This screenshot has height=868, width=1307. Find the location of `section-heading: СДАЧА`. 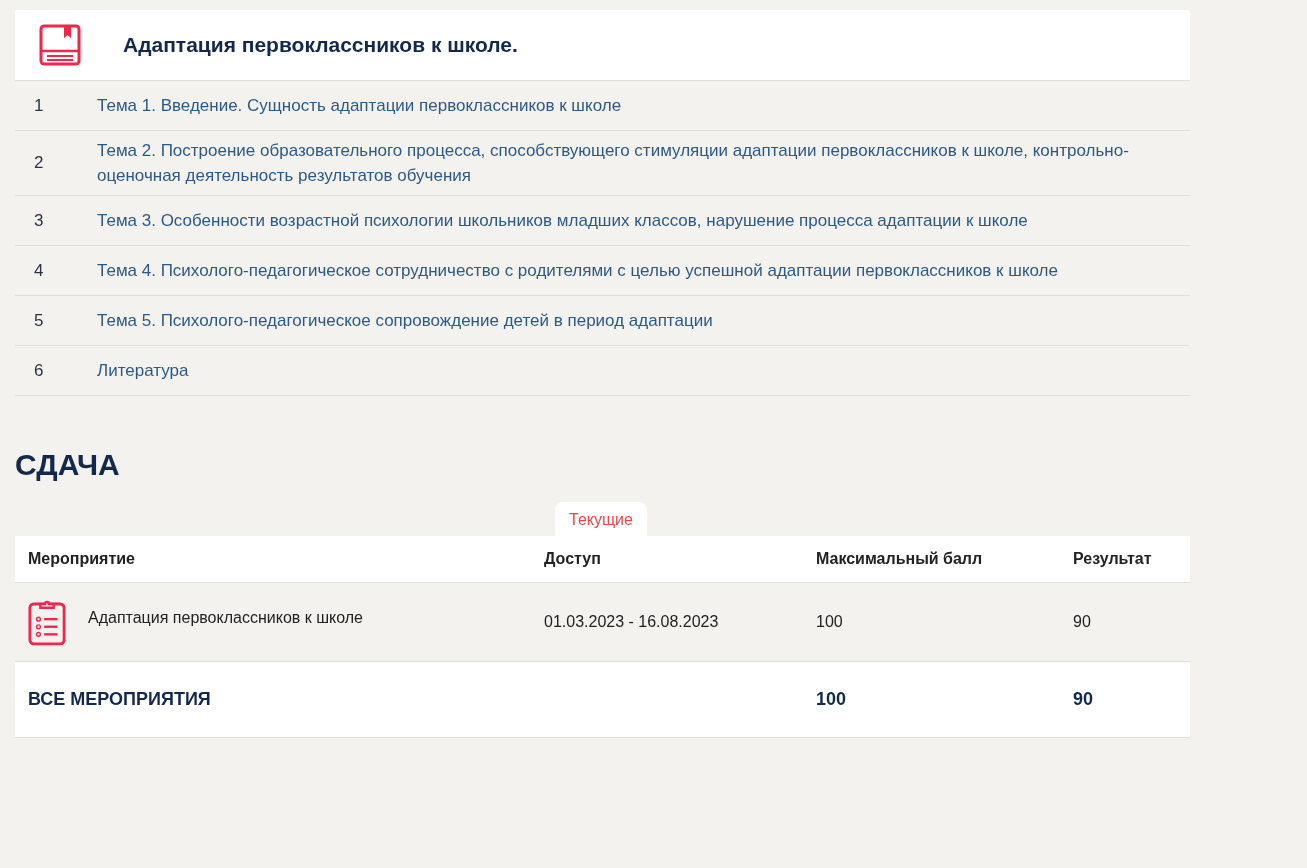

section-heading: СДАЧА is located at coordinates (68, 465).